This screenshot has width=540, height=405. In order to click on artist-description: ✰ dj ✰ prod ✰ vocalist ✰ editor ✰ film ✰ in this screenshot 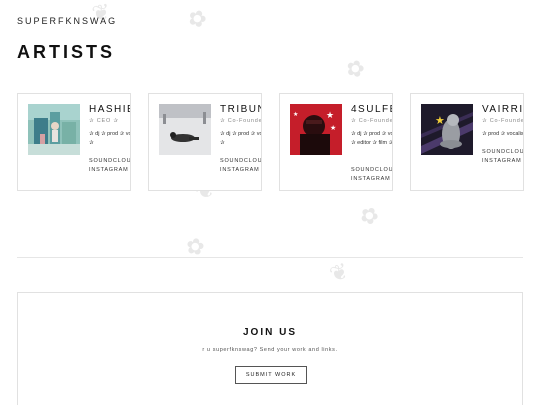, I will do `click(372, 138)`.